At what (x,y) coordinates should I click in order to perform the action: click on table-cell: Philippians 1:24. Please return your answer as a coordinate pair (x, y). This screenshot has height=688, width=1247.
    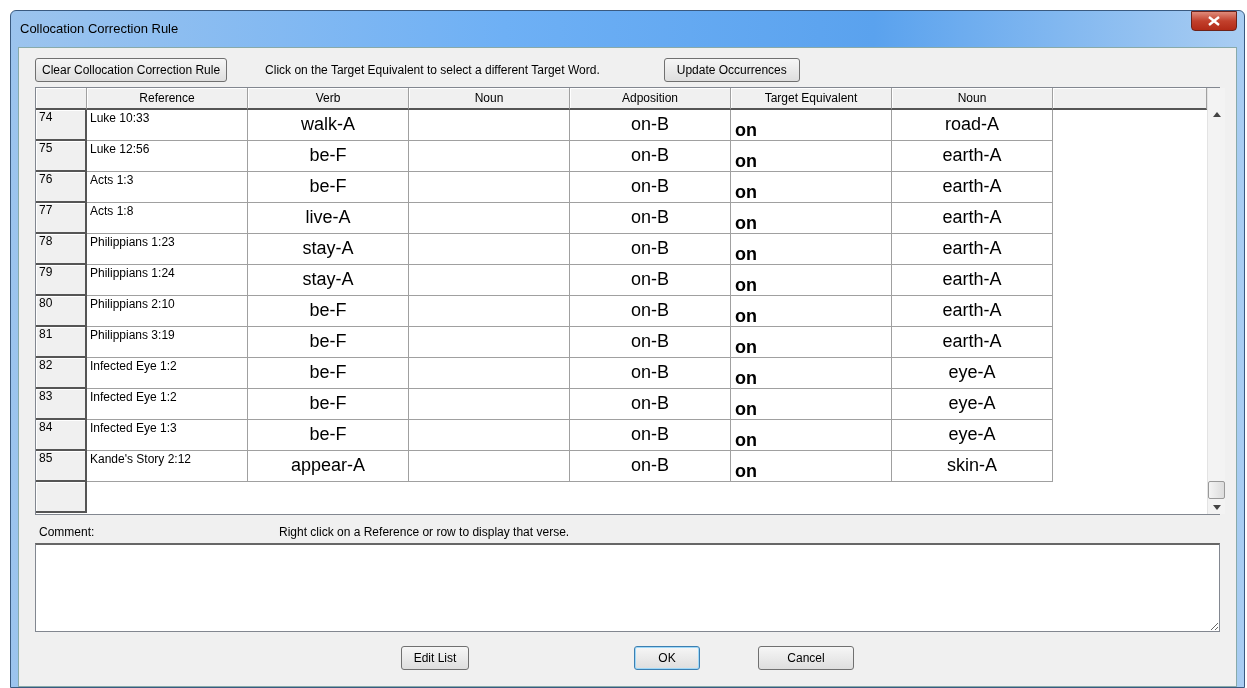
    Looking at the image, I should click on (167, 280).